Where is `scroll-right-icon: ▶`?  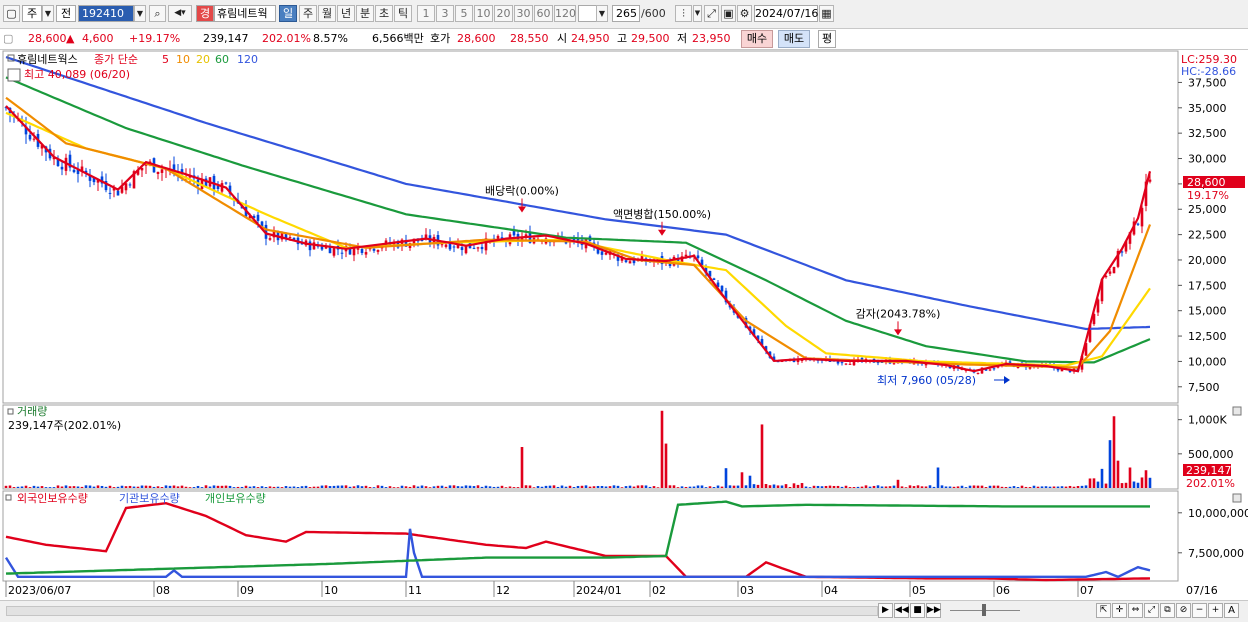
scroll-right-icon: ▶ is located at coordinates (885, 610).